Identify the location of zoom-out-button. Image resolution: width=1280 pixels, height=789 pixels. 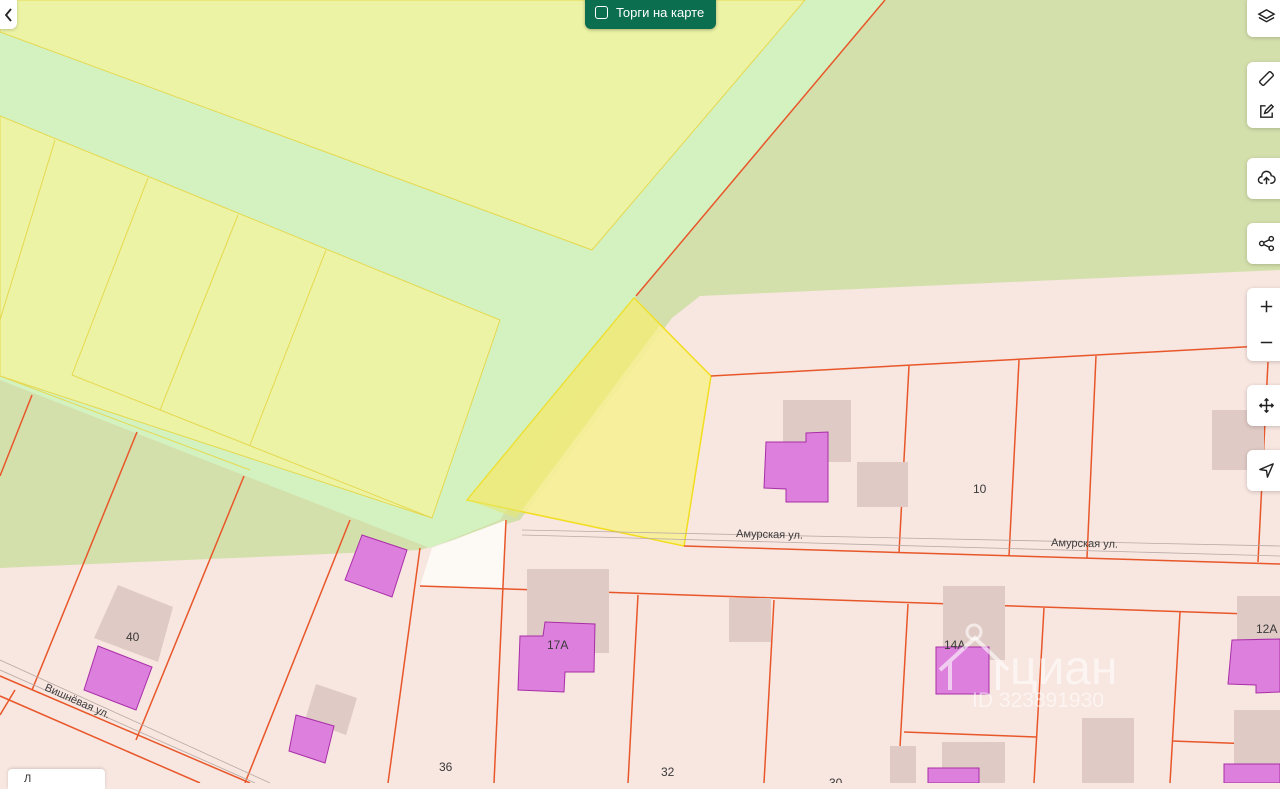
(1263, 342).